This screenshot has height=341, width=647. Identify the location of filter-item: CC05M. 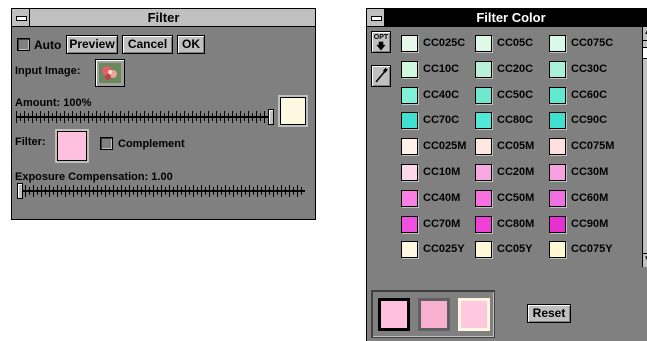
(511, 147).